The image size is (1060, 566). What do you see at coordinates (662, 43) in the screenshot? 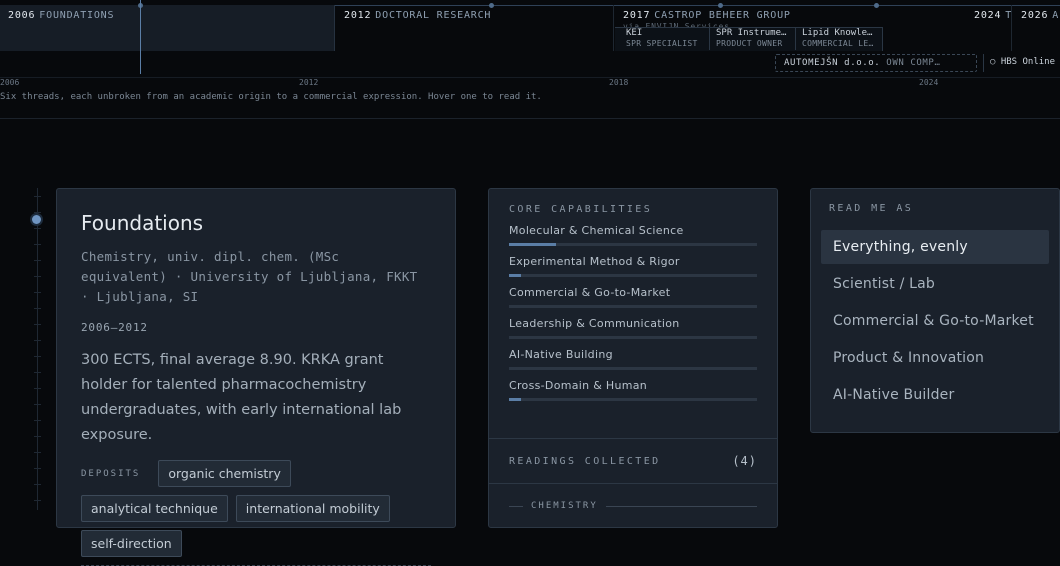
I see `subrole-role: SPR SPECIALIST` at bounding box center [662, 43].